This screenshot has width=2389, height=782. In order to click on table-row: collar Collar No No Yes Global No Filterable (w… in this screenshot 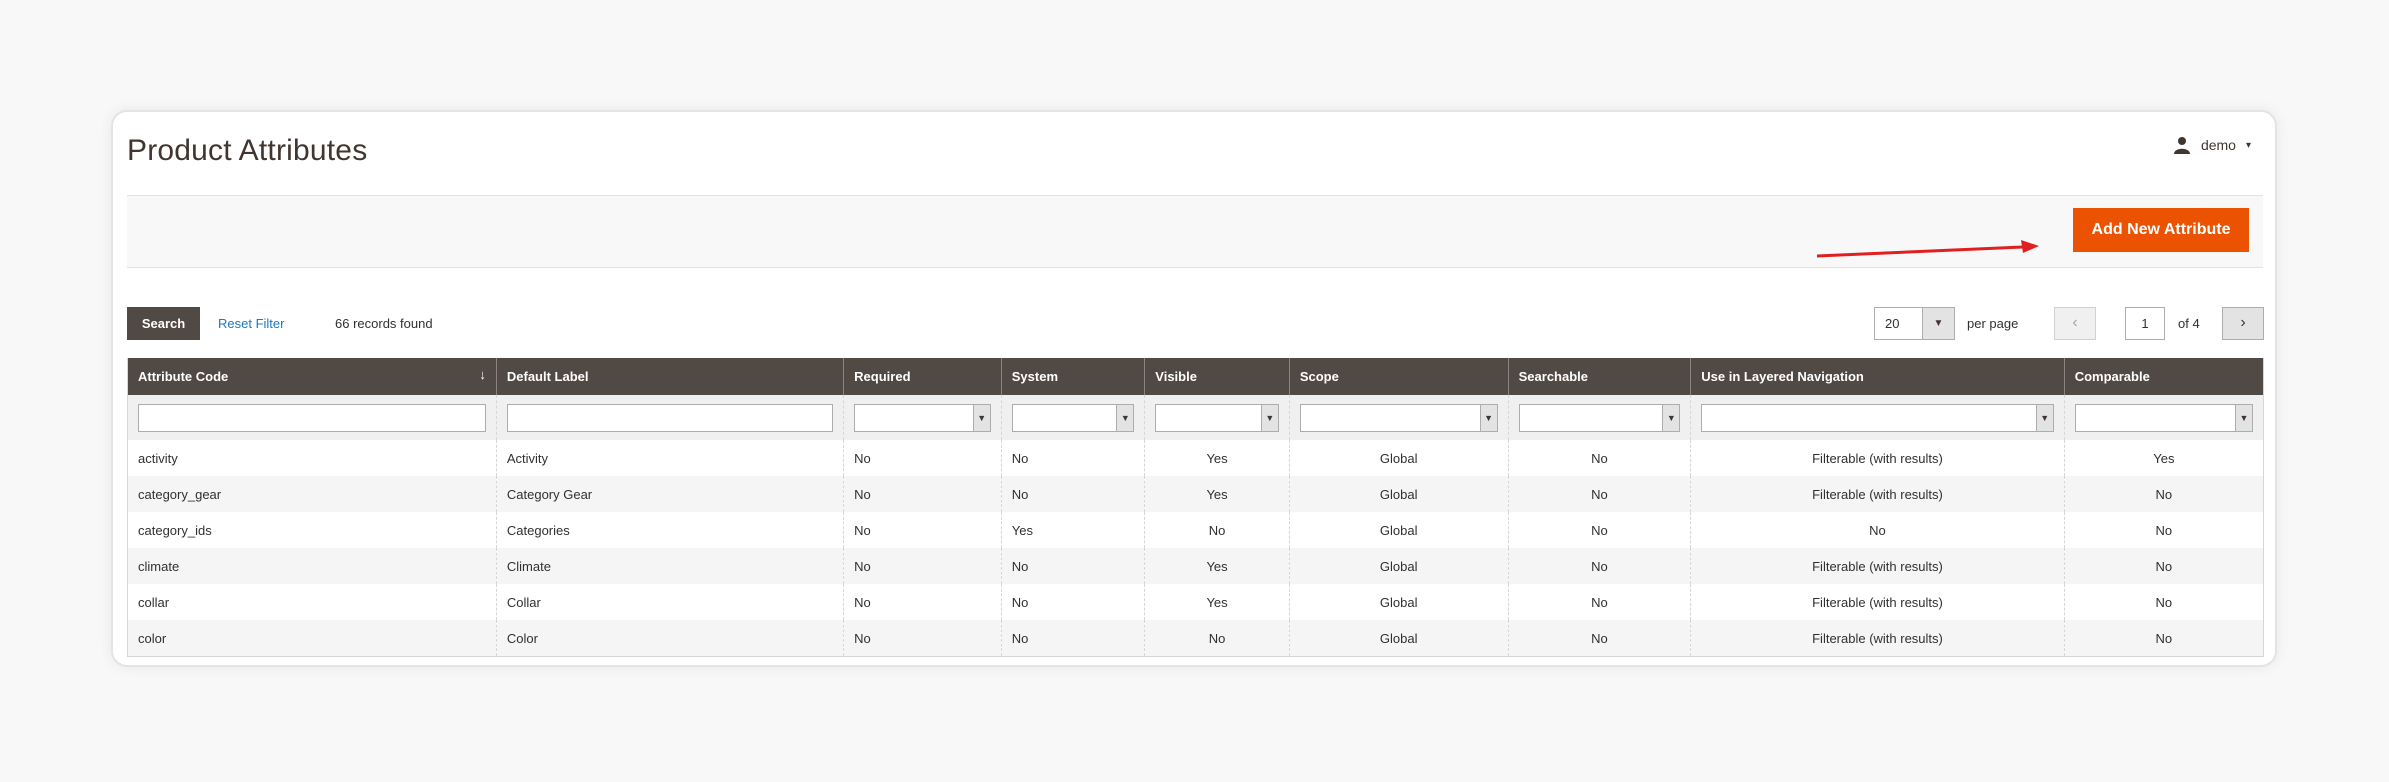, I will do `click(1195, 602)`.